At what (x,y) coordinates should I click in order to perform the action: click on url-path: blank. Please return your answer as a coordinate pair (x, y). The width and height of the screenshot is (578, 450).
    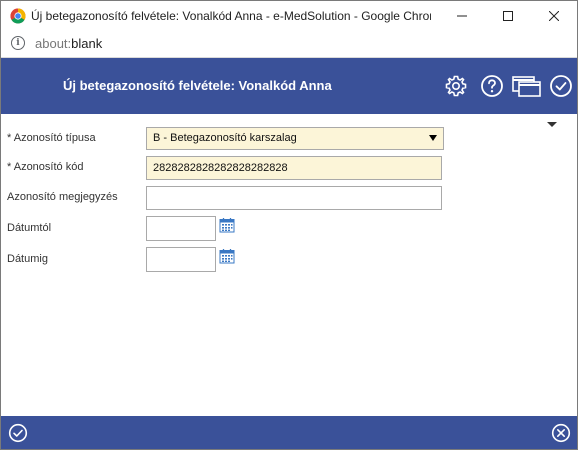
    Looking at the image, I should click on (87, 43).